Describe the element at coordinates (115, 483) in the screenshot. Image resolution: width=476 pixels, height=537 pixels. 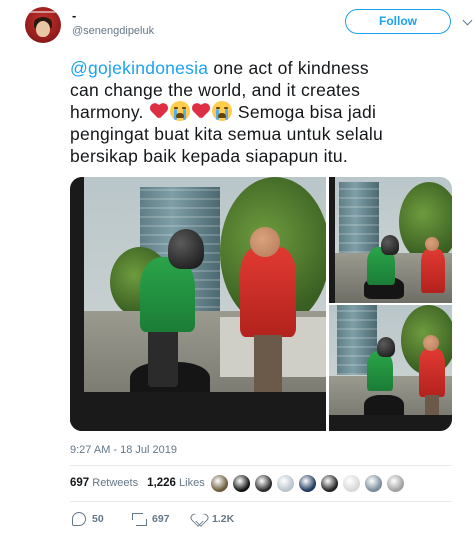
I see `retweets-label: Retweets` at that location.